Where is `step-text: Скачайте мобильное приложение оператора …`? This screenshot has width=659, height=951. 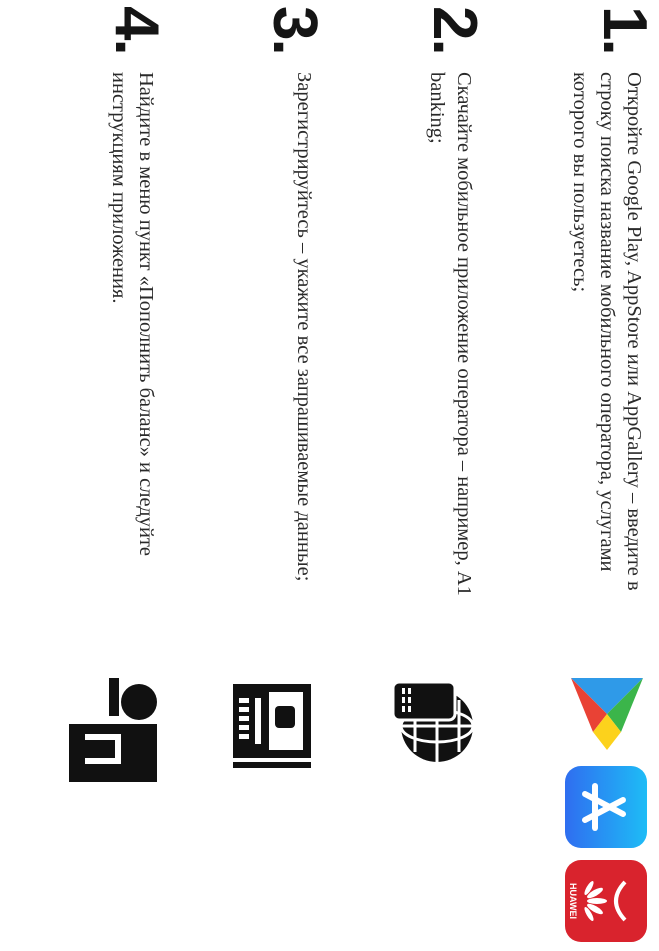
step-text: Скачайте мобильное приложение оператора … is located at coordinates (450, 334).